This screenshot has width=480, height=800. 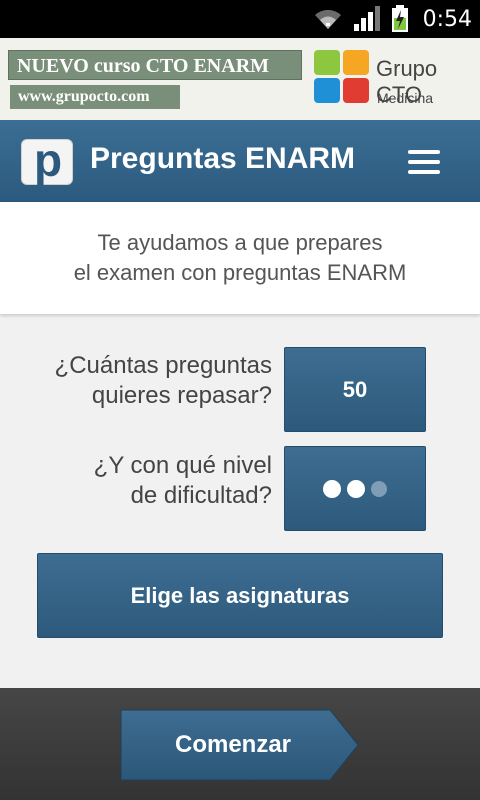 What do you see at coordinates (447, 19) in the screenshot?
I see `status-time: 0:54` at bounding box center [447, 19].